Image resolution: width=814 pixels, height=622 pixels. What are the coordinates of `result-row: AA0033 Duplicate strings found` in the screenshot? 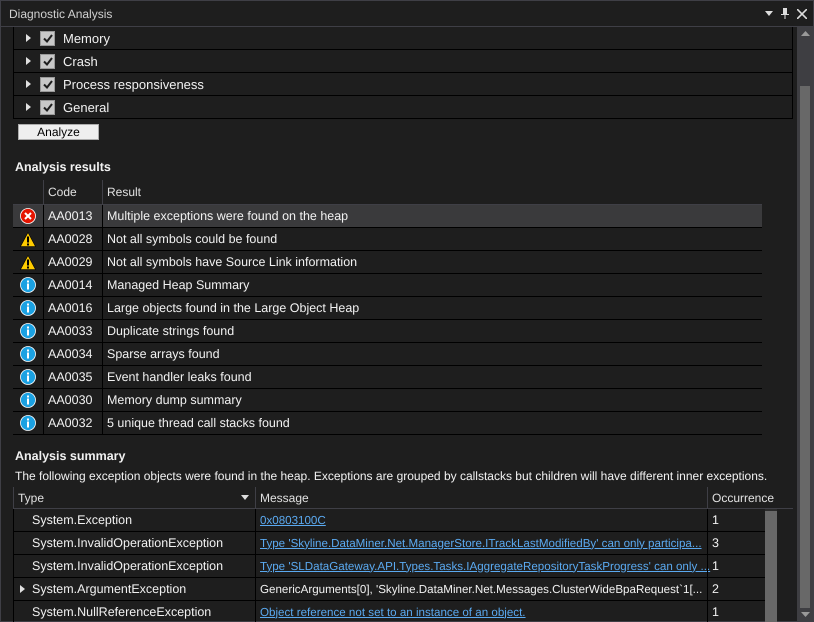 It's located at (387, 331).